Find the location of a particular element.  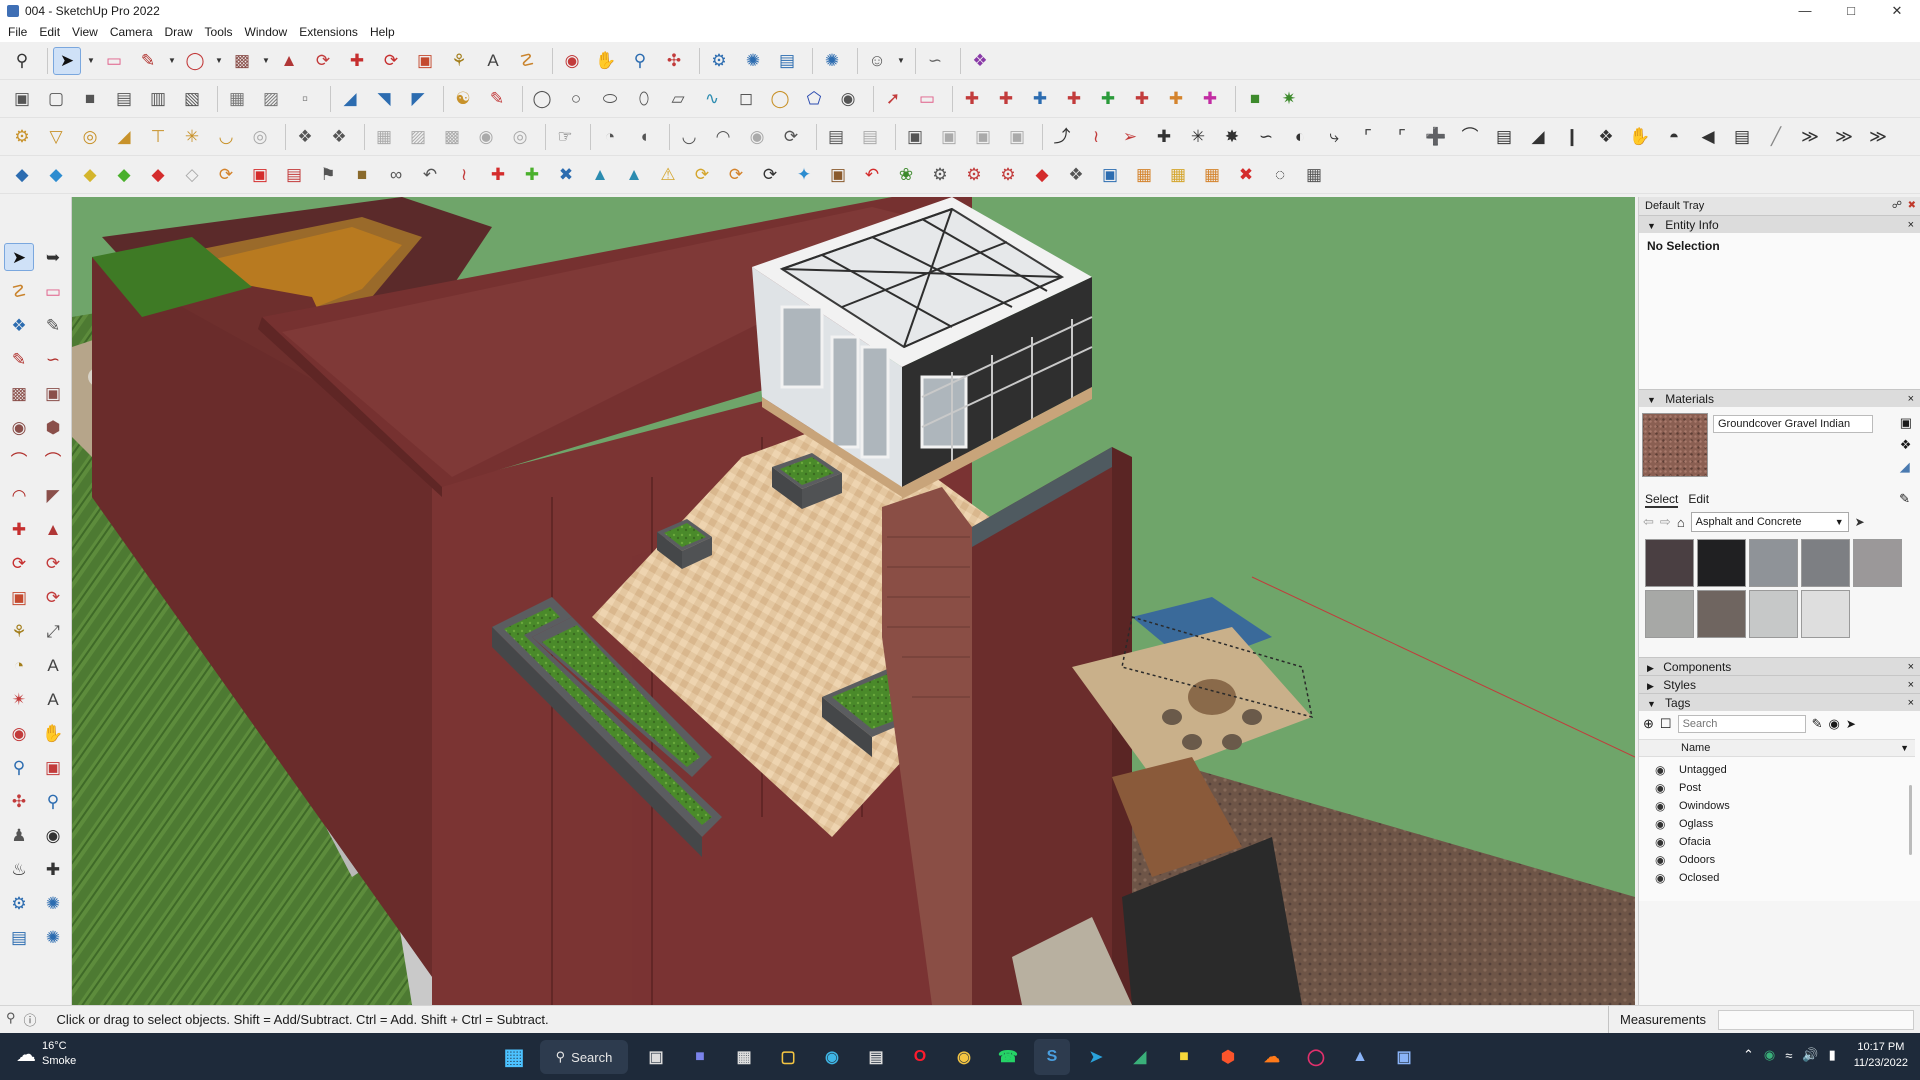

offset-icon: ⟳ is located at coordinates (53, 597).